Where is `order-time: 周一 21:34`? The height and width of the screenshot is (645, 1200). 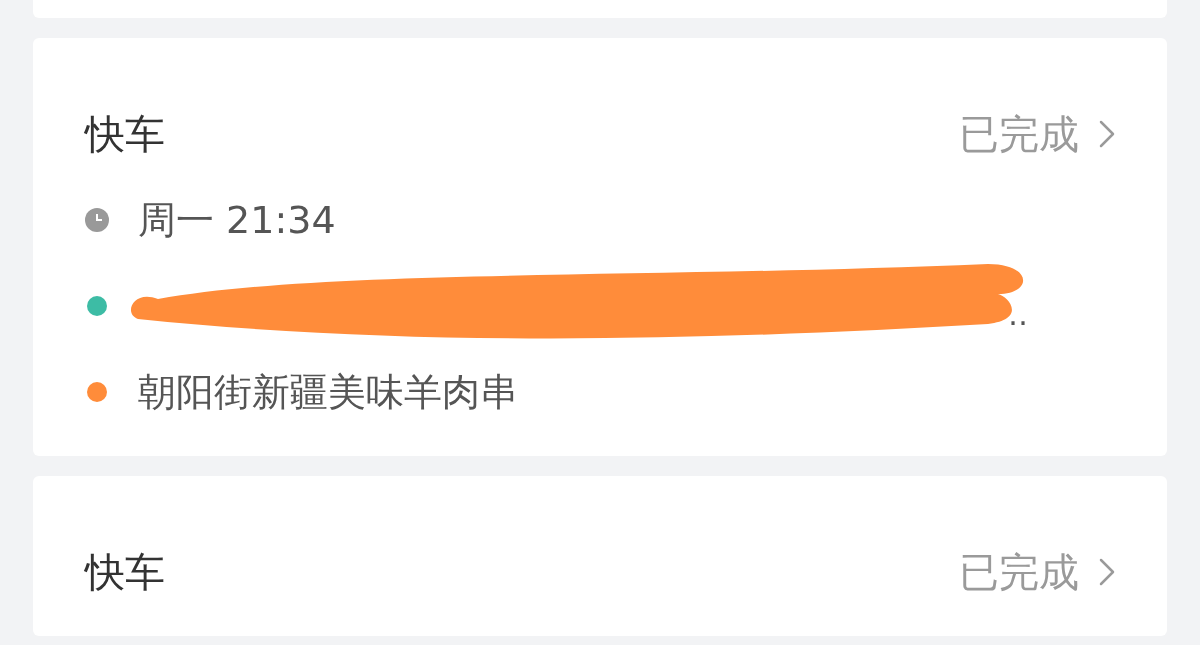
order-time: 周一 21:34 is located at coordinates (237, 220).